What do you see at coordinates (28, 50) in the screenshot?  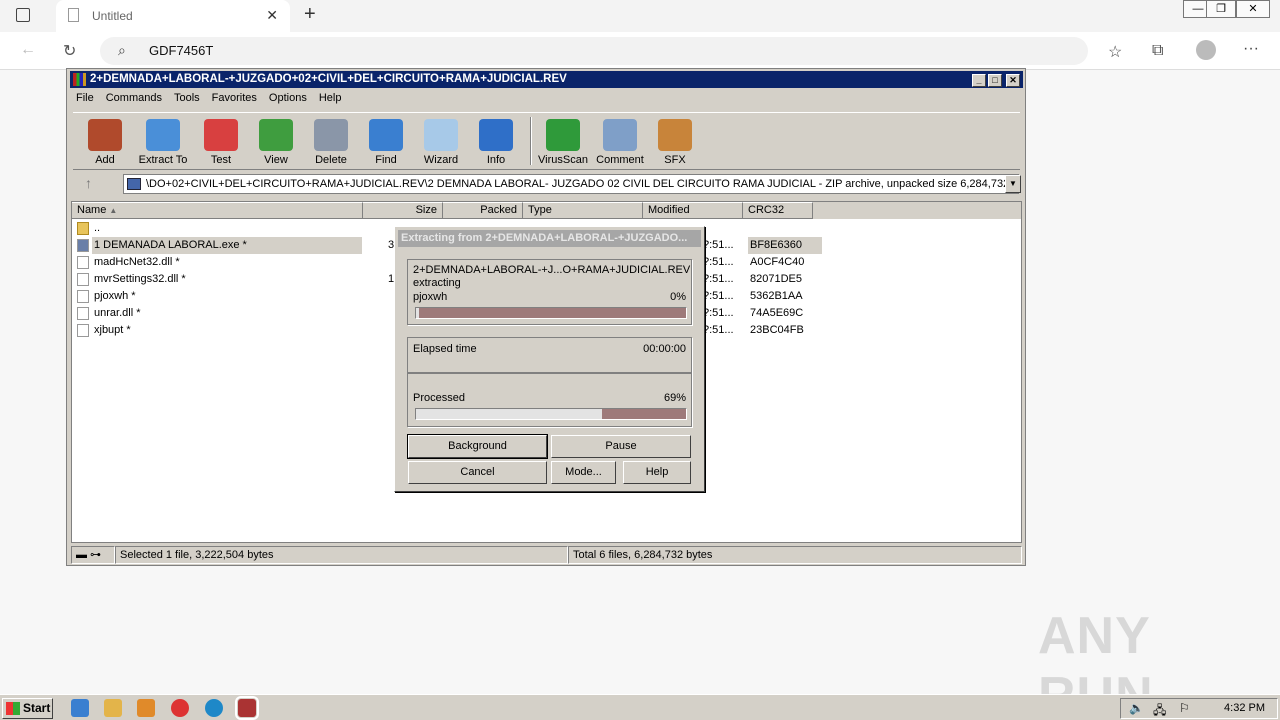 I see `back-arrow-icon: ←` at bounding box center [28, 50].